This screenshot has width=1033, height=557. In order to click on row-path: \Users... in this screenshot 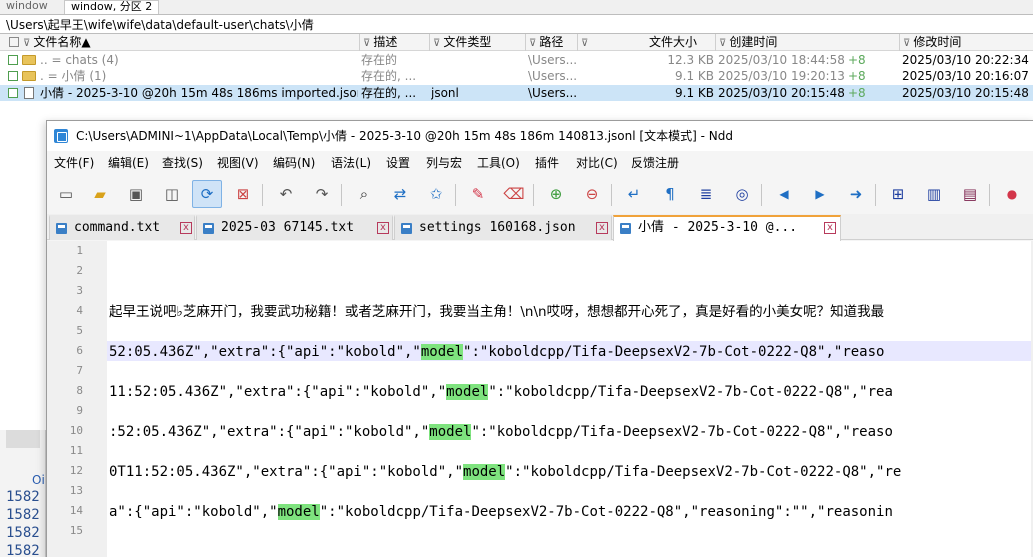, I will do `click(553, 93)`.